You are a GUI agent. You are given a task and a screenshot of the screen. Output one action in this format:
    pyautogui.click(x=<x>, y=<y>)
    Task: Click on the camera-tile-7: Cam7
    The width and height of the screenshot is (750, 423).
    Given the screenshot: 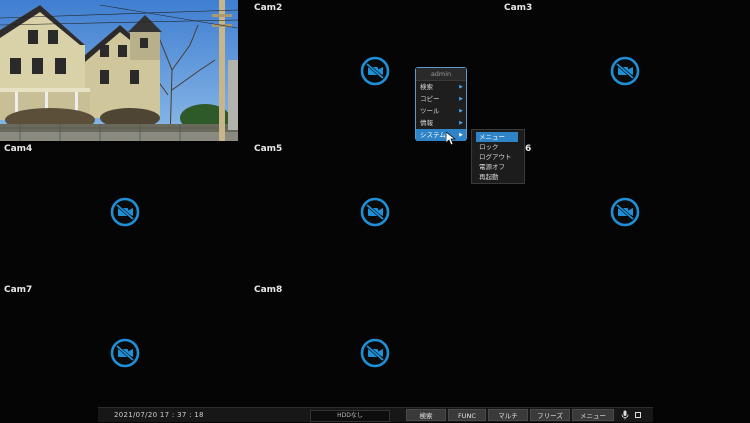 What is the action you would take?
    pyautogui.click(x=125, y=352)
    